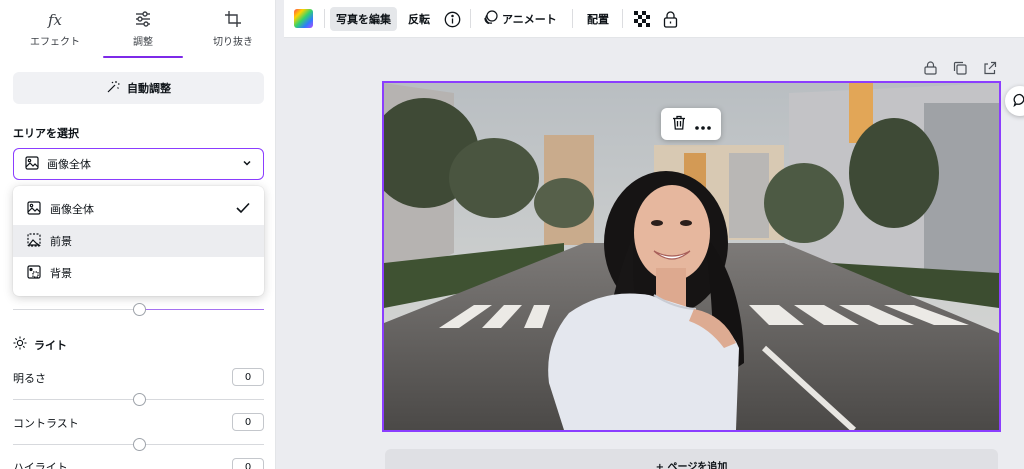  Describe the element at coordinates (247, 164) in the screenshot. I see `chevron-down-icon` at that location.